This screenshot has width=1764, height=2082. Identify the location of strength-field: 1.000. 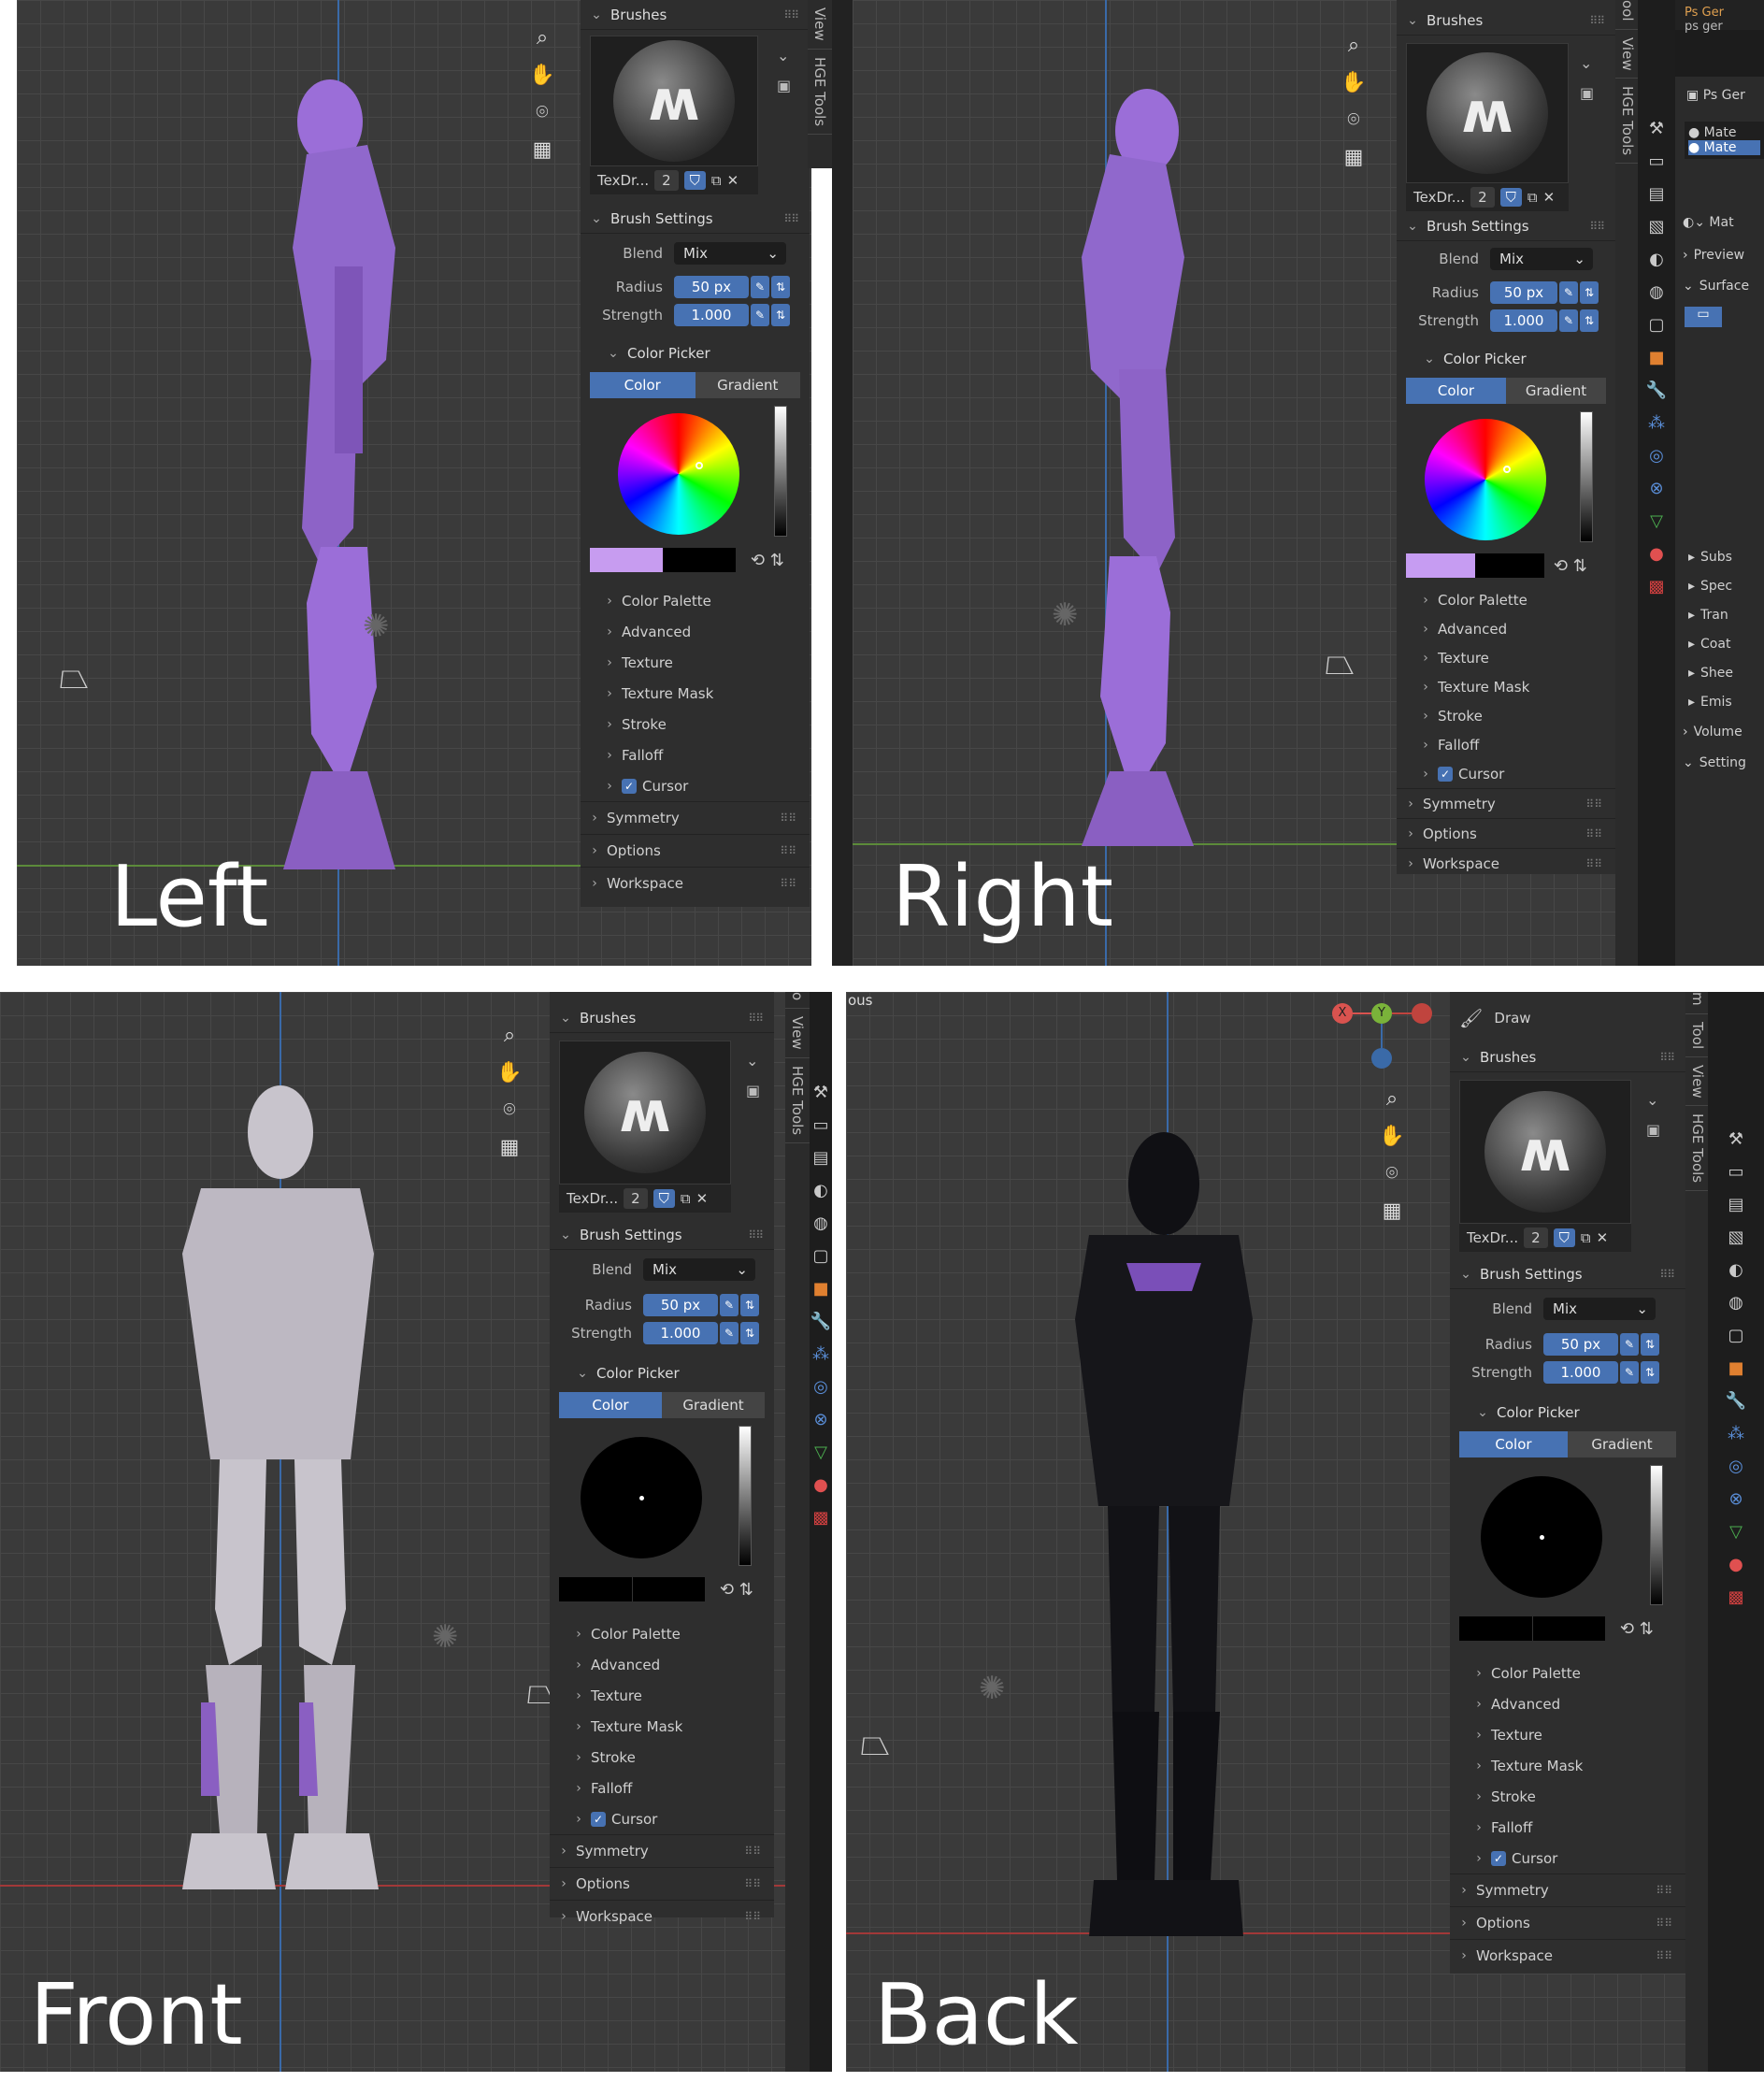
(1523, 321).